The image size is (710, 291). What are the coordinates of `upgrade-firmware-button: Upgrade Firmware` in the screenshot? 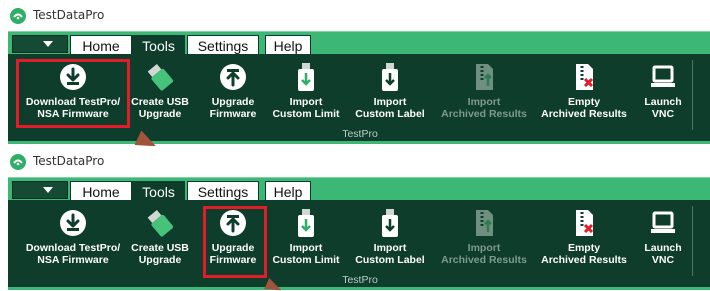 It's located at (233, 90).